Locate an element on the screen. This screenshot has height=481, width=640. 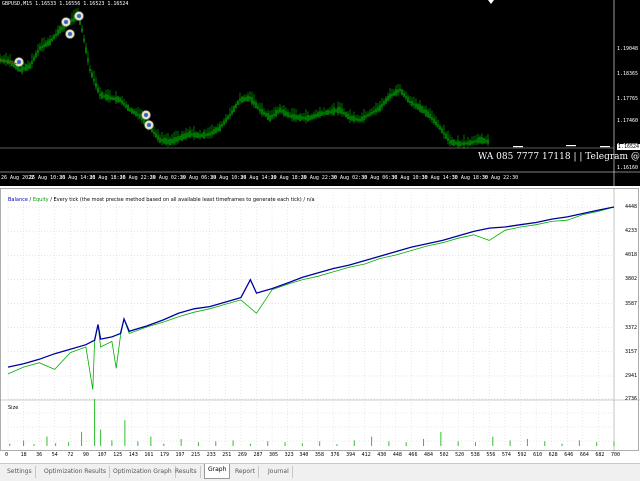
x-tick-label: 72 is located at coordinates (70, 455).